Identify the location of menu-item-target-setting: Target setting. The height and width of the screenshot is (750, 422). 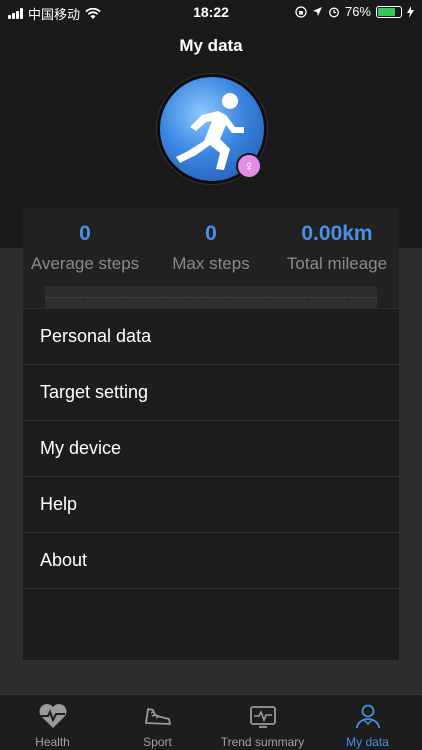
(211, 393).